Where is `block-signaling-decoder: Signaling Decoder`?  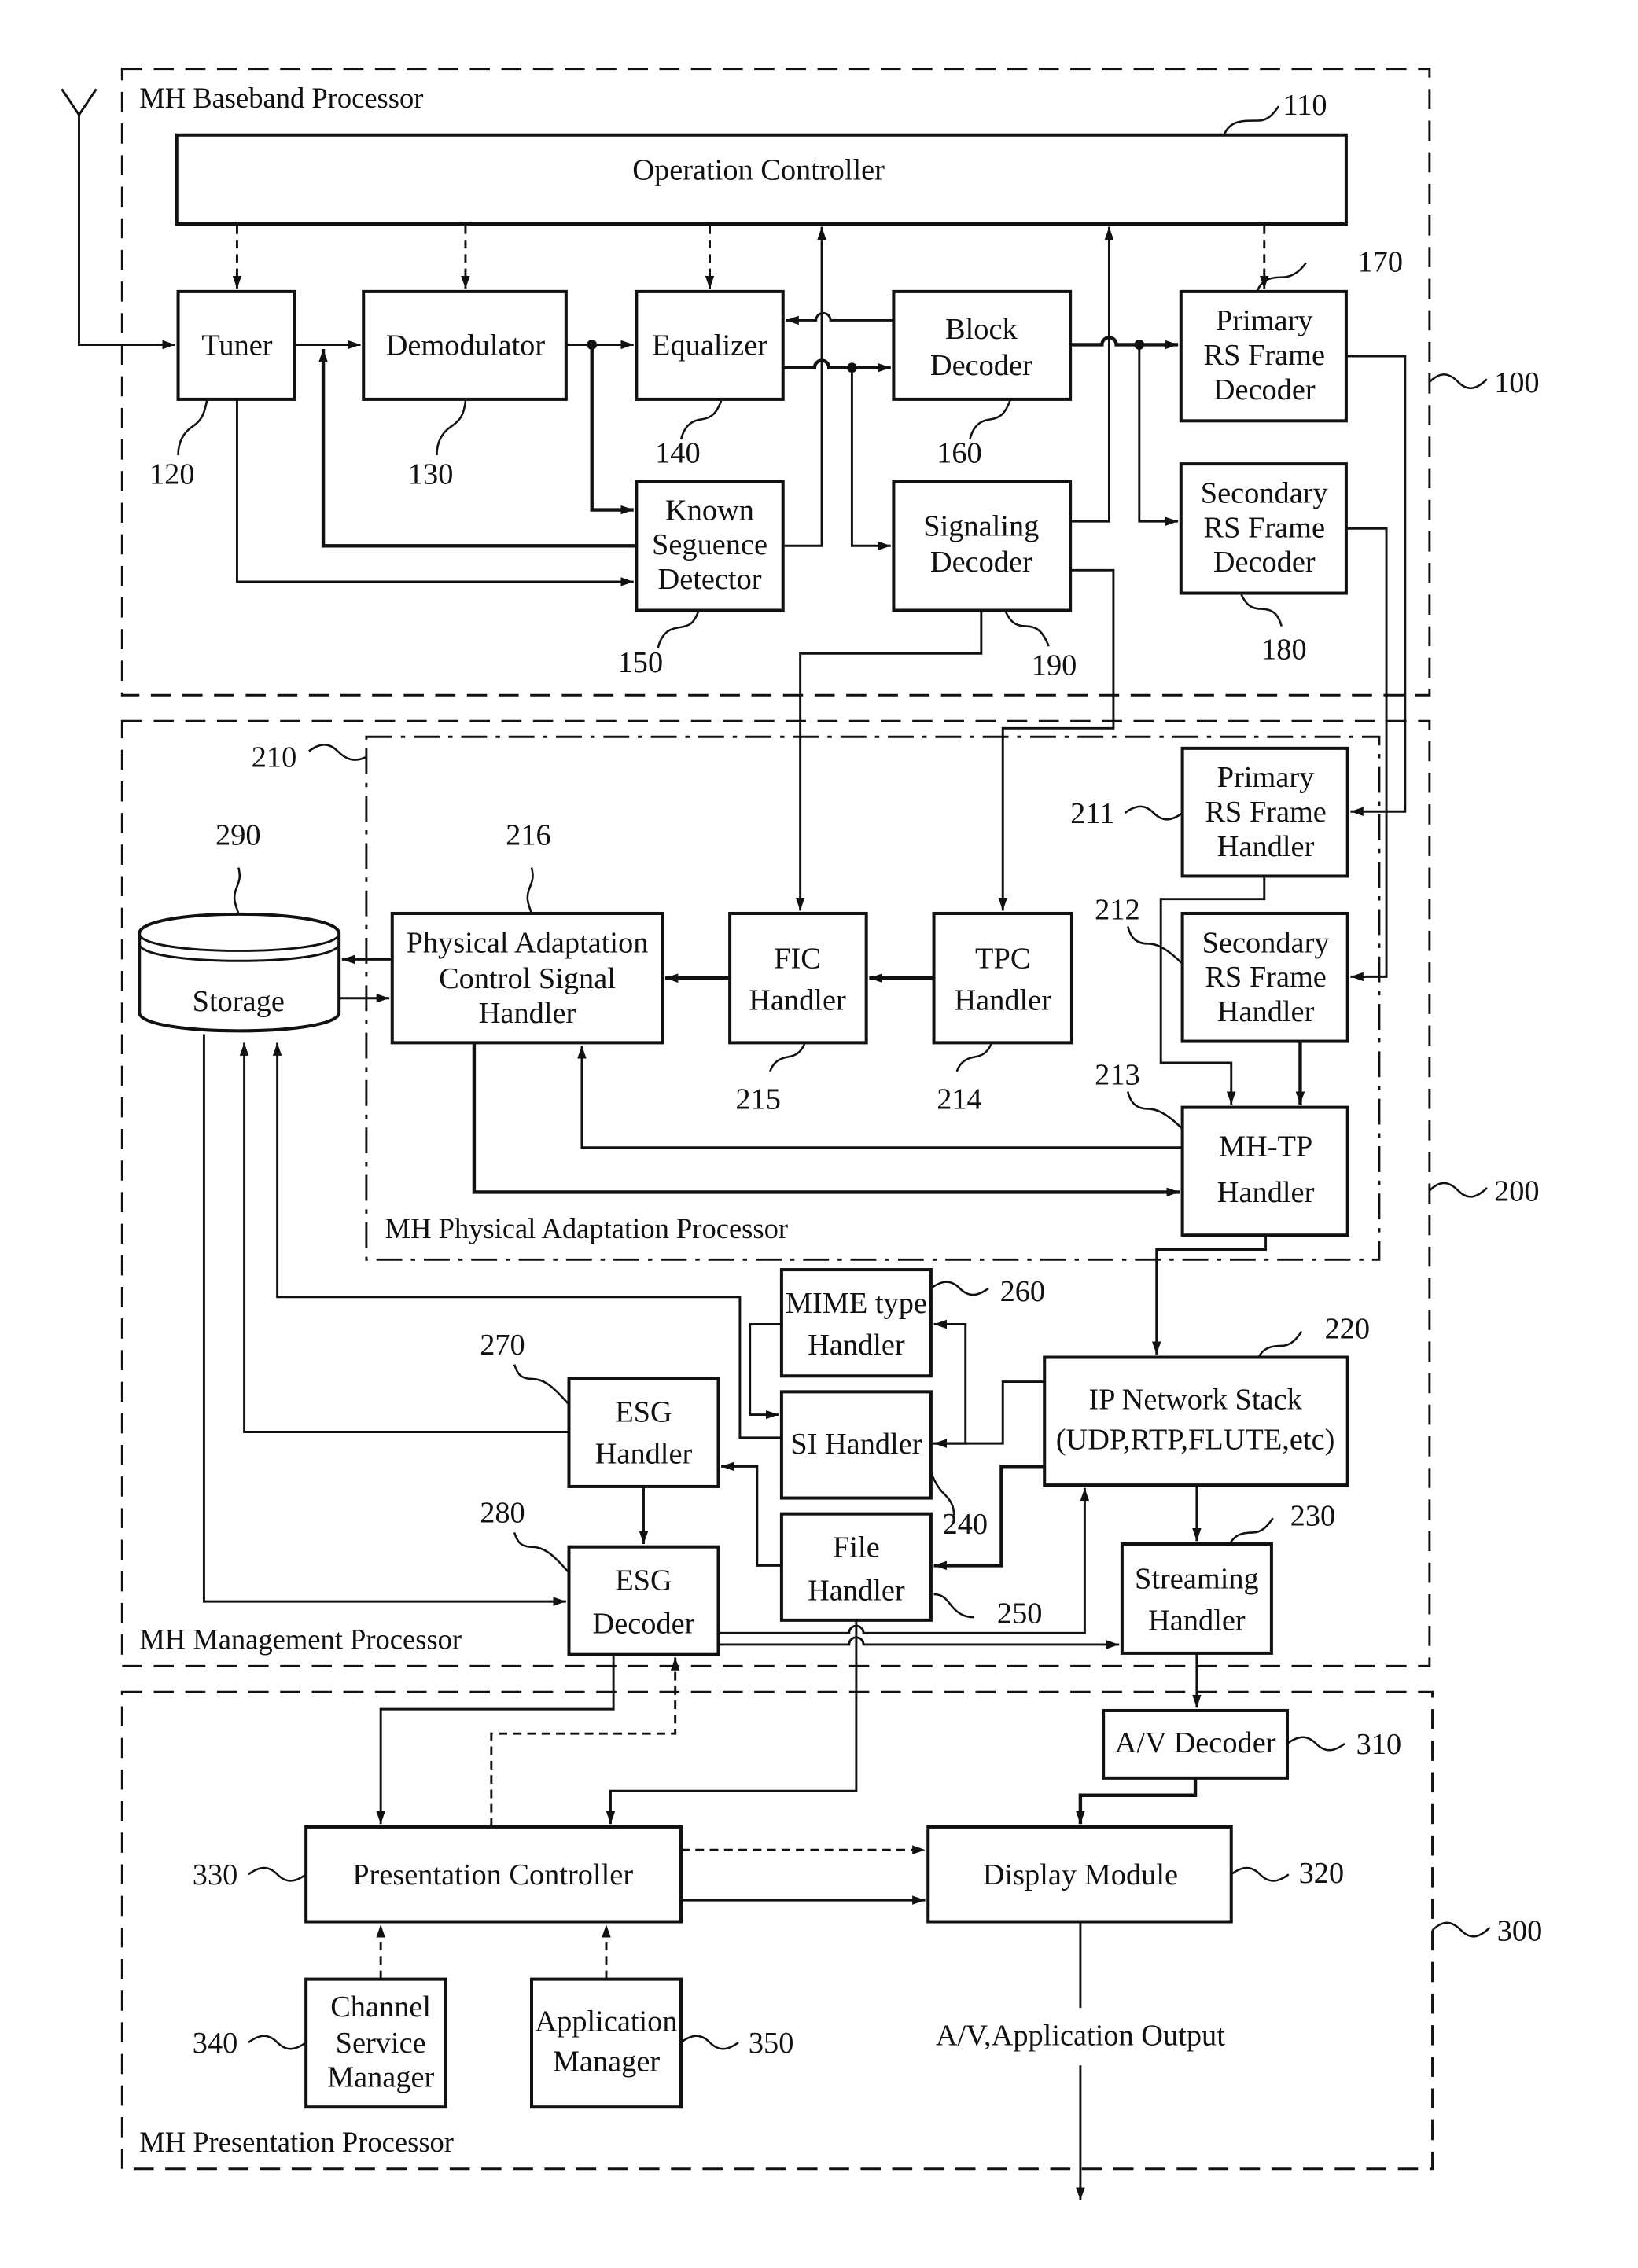 block-signaling-decoder: Signaling Decoder is located at coordinates (982, 546).